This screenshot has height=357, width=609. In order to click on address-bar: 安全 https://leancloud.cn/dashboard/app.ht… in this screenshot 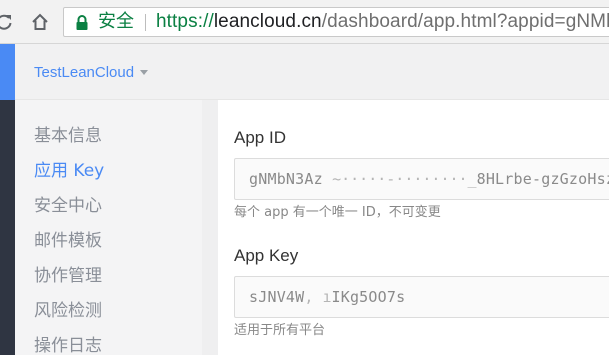, I will do `click(336, 22)`.